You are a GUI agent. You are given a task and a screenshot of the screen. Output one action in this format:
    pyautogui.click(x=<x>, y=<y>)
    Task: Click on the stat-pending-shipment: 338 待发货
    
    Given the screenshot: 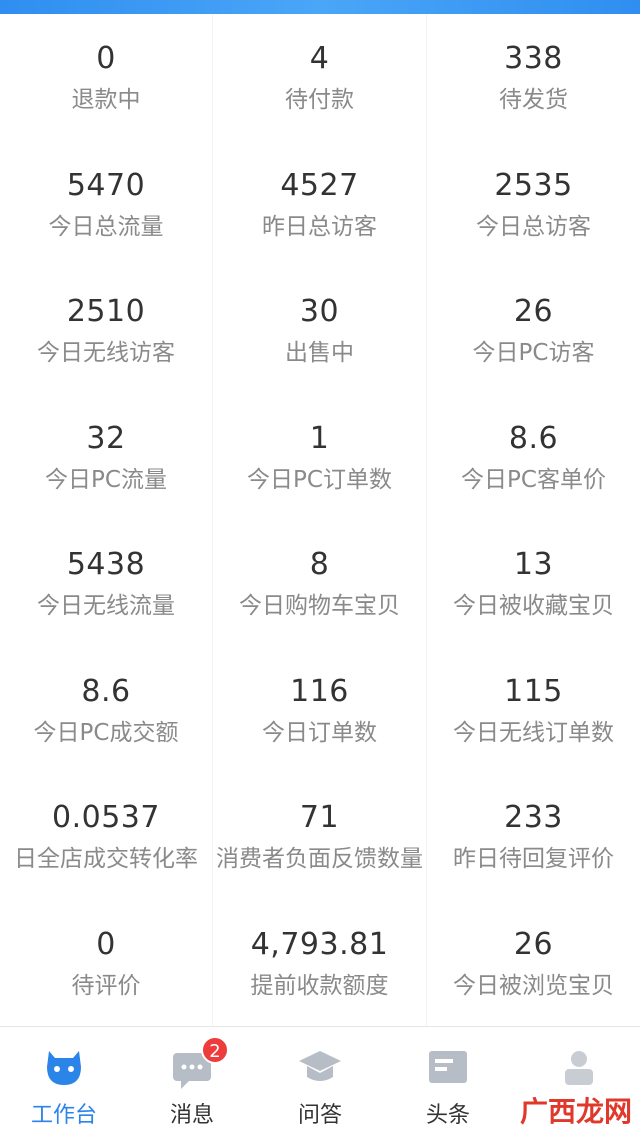 What is the action you would take?
    pyautogui.click(x=533, y=77)
    